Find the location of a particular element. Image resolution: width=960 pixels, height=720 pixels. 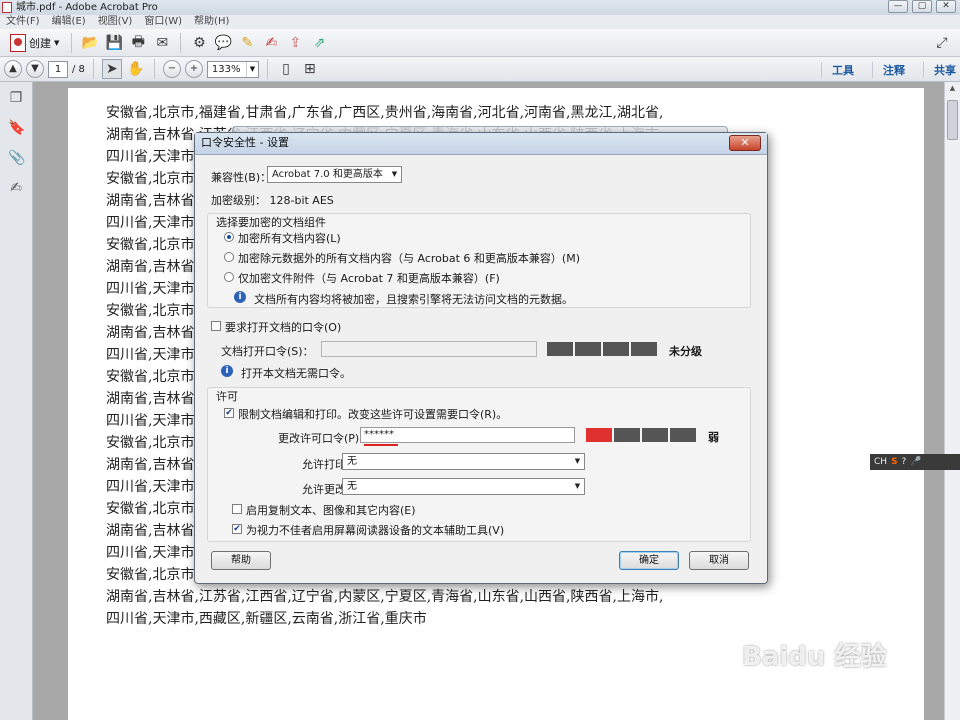

allow-print-select: 无 ▼ is located at coordinates (463, 461).